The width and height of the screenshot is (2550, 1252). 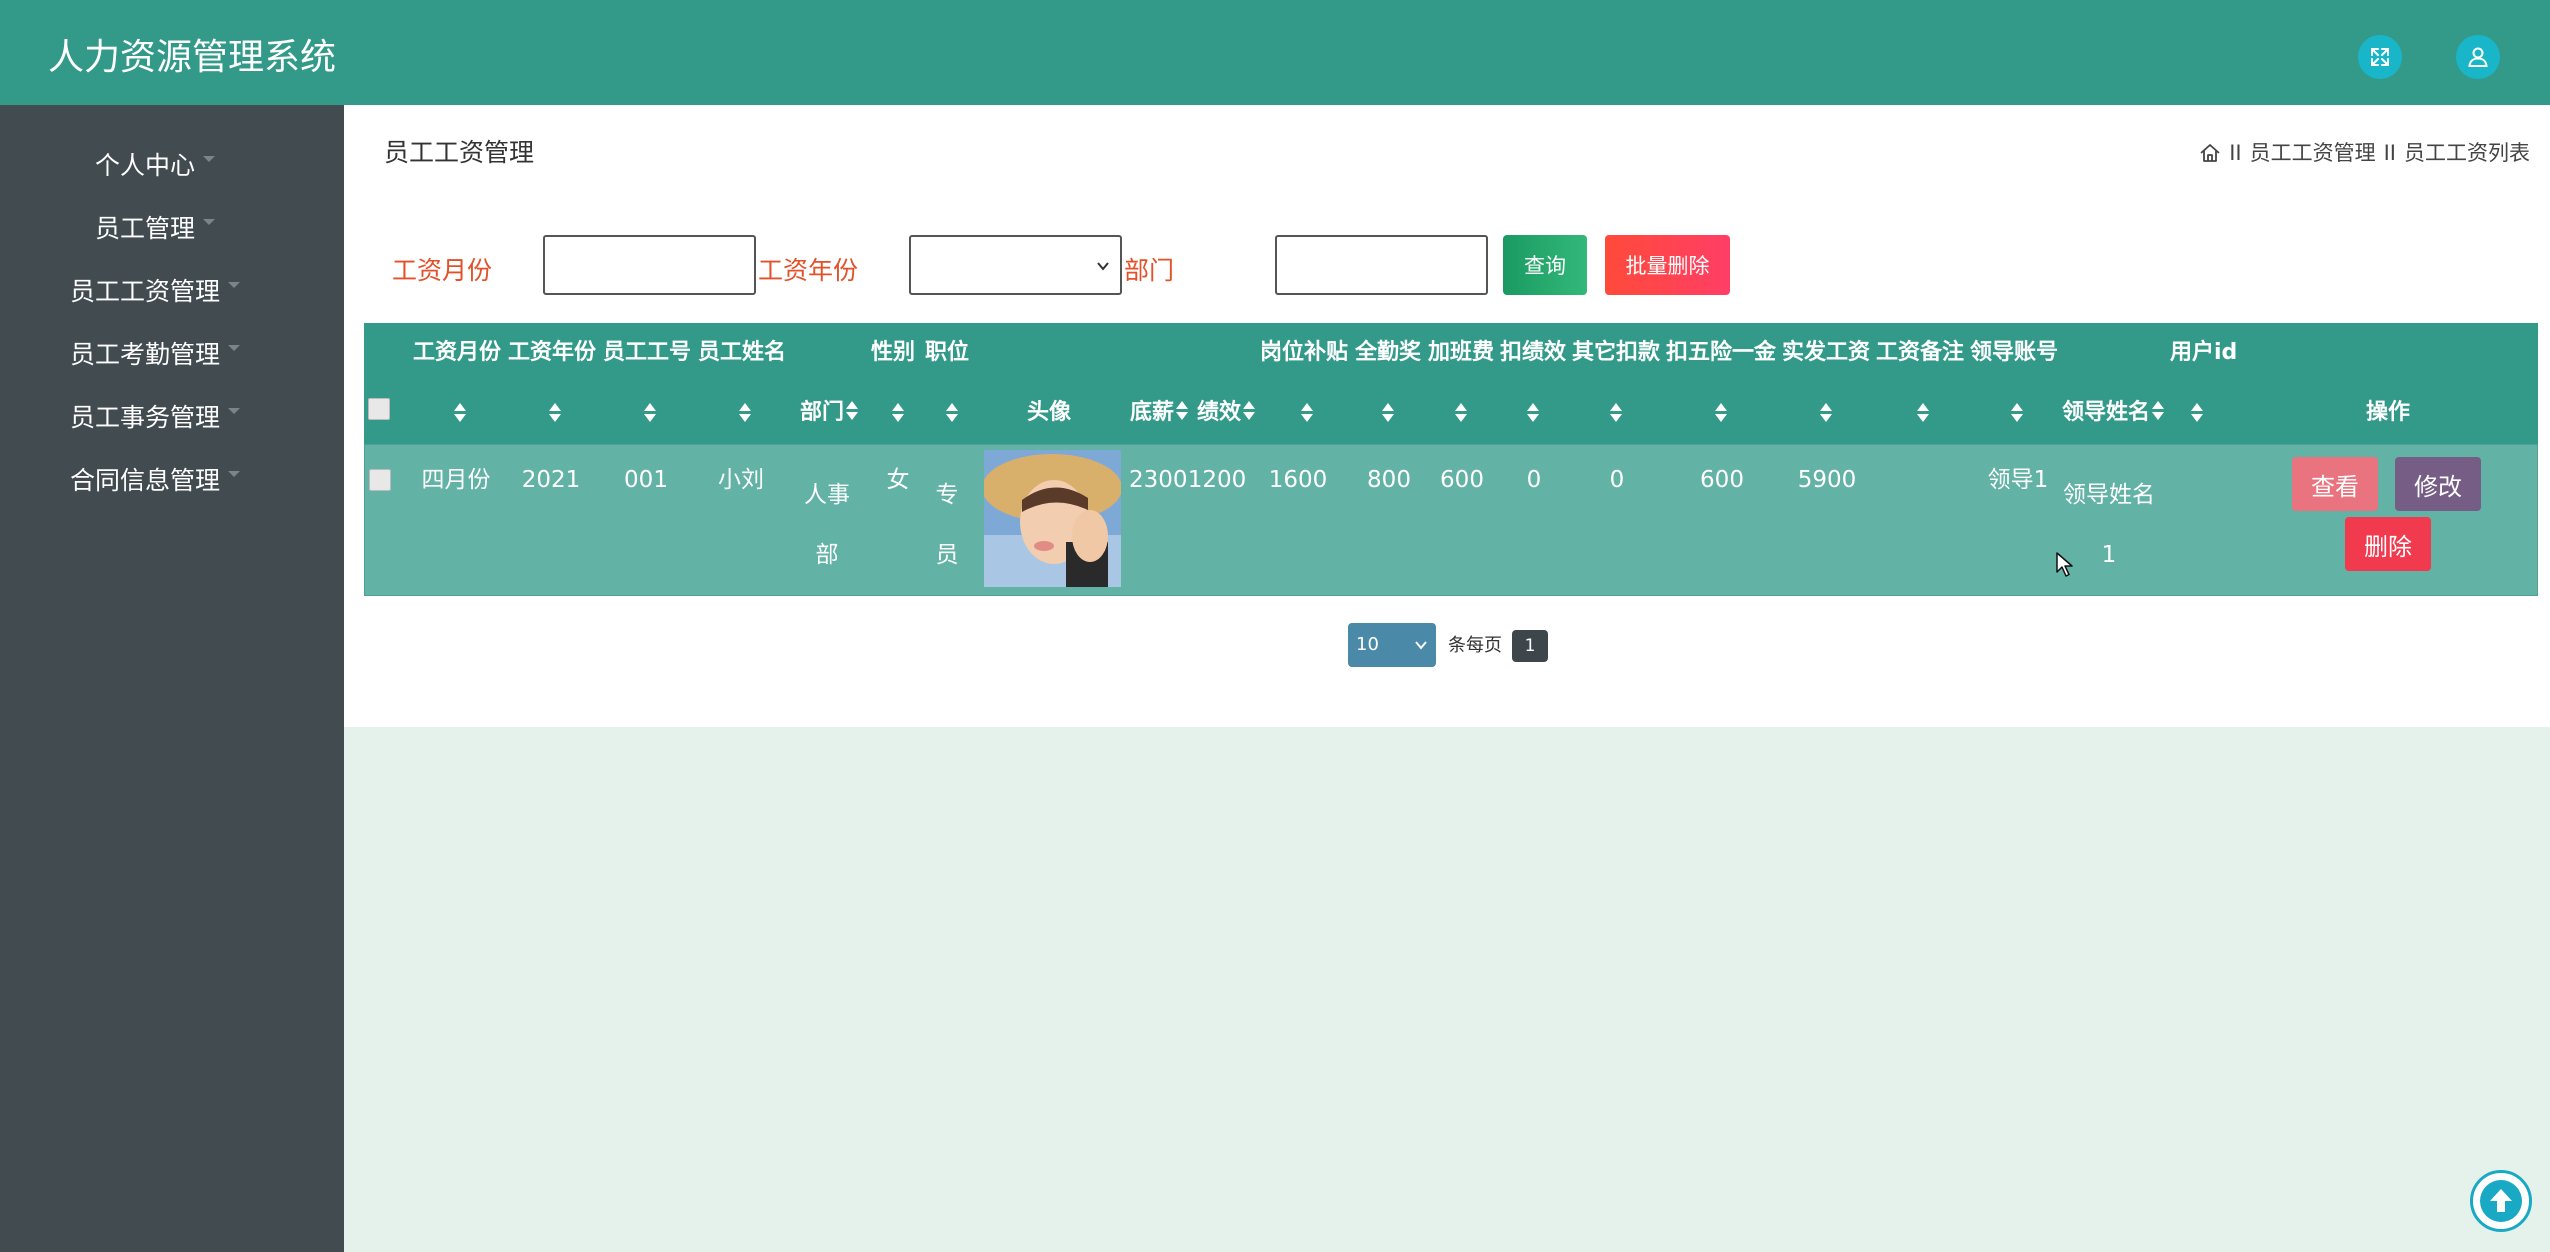 What do you see at coordinates (1152, 412) in the screenshot?
I see `col-header-base-salary-label: 底薪` at bounding box center [1152, 412].